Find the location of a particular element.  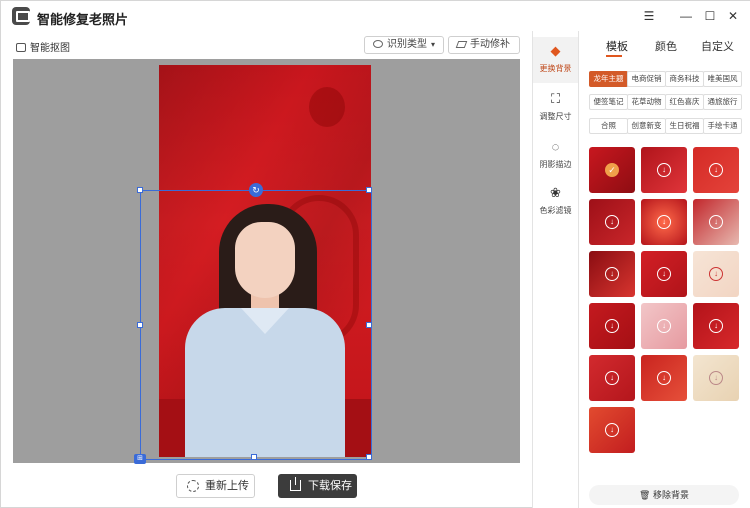

tool-label: 色彩滤镜 is located at coordinates (555, 210).